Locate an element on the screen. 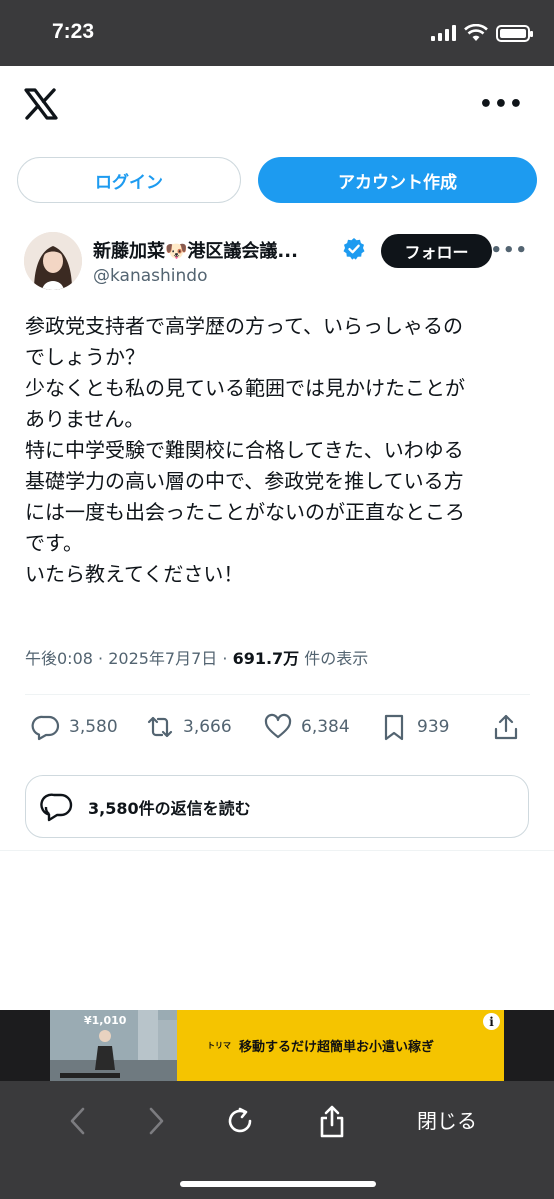 The height and width of the screenshot is (1199, 554). forward-button is located at coordinates (156, 1121).